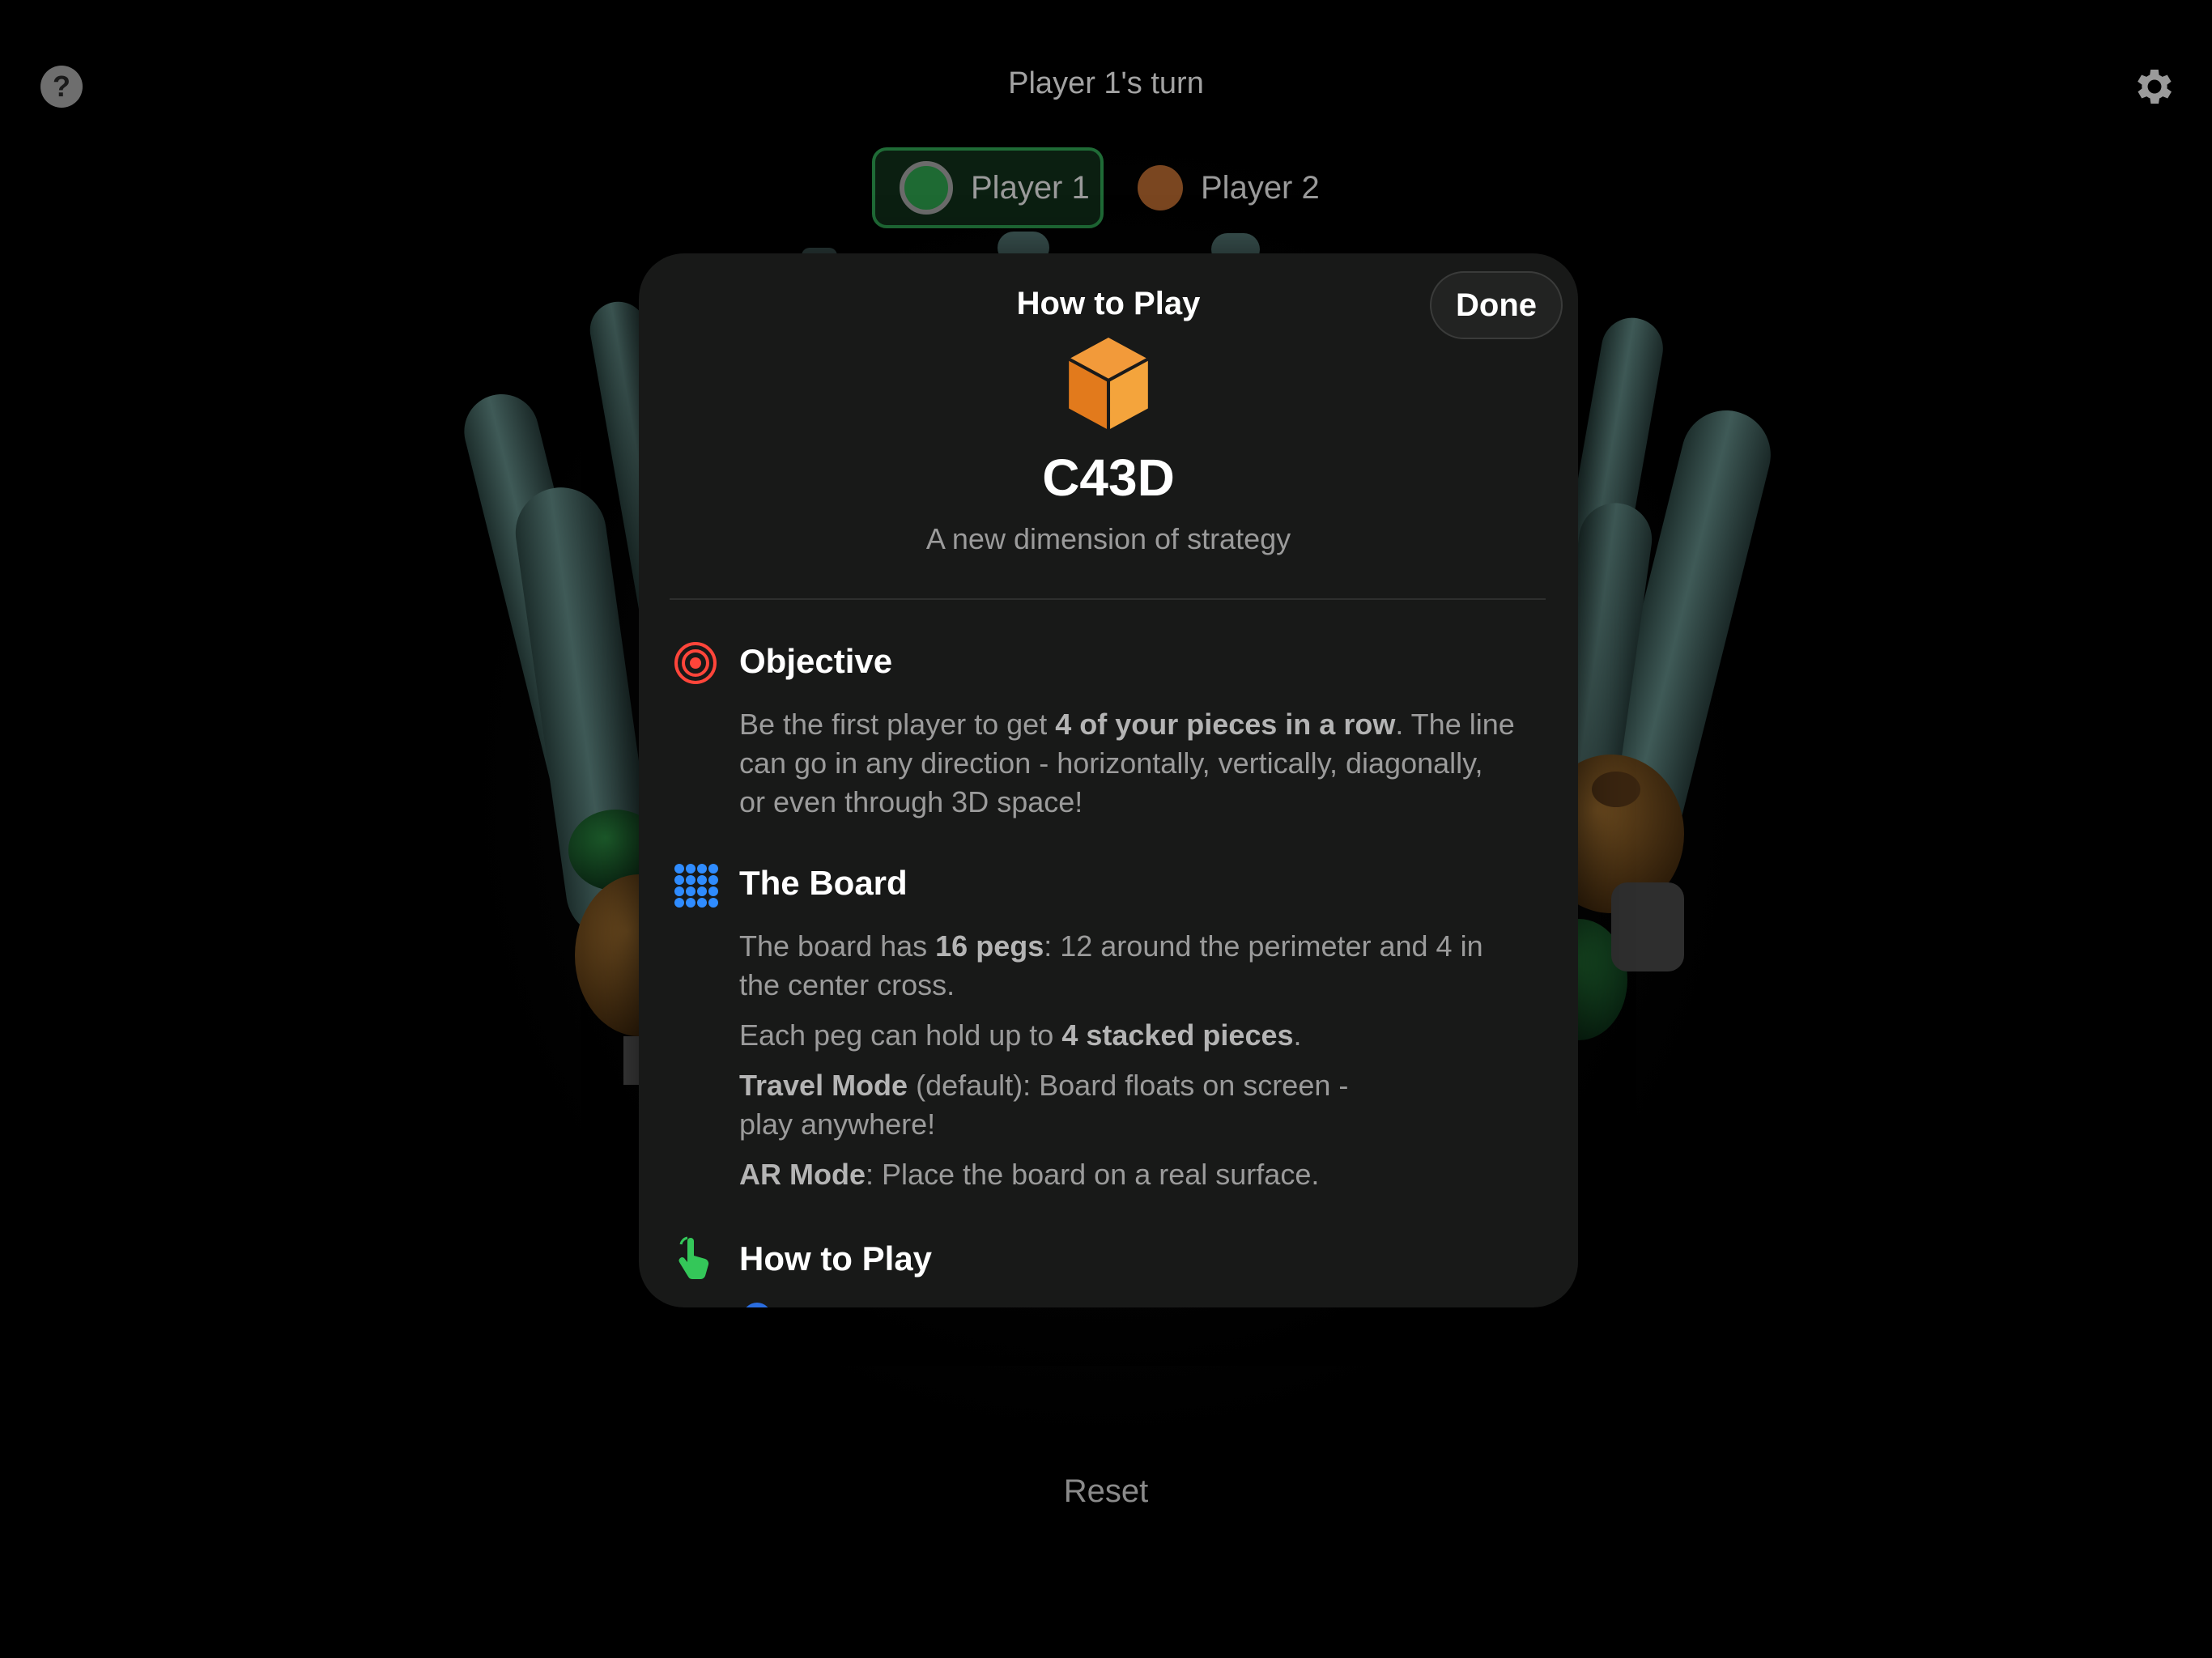 The width and height of the screenshot is (2212, 1658). I want to click on player-1-label: Player 1, so click(1030, 187).